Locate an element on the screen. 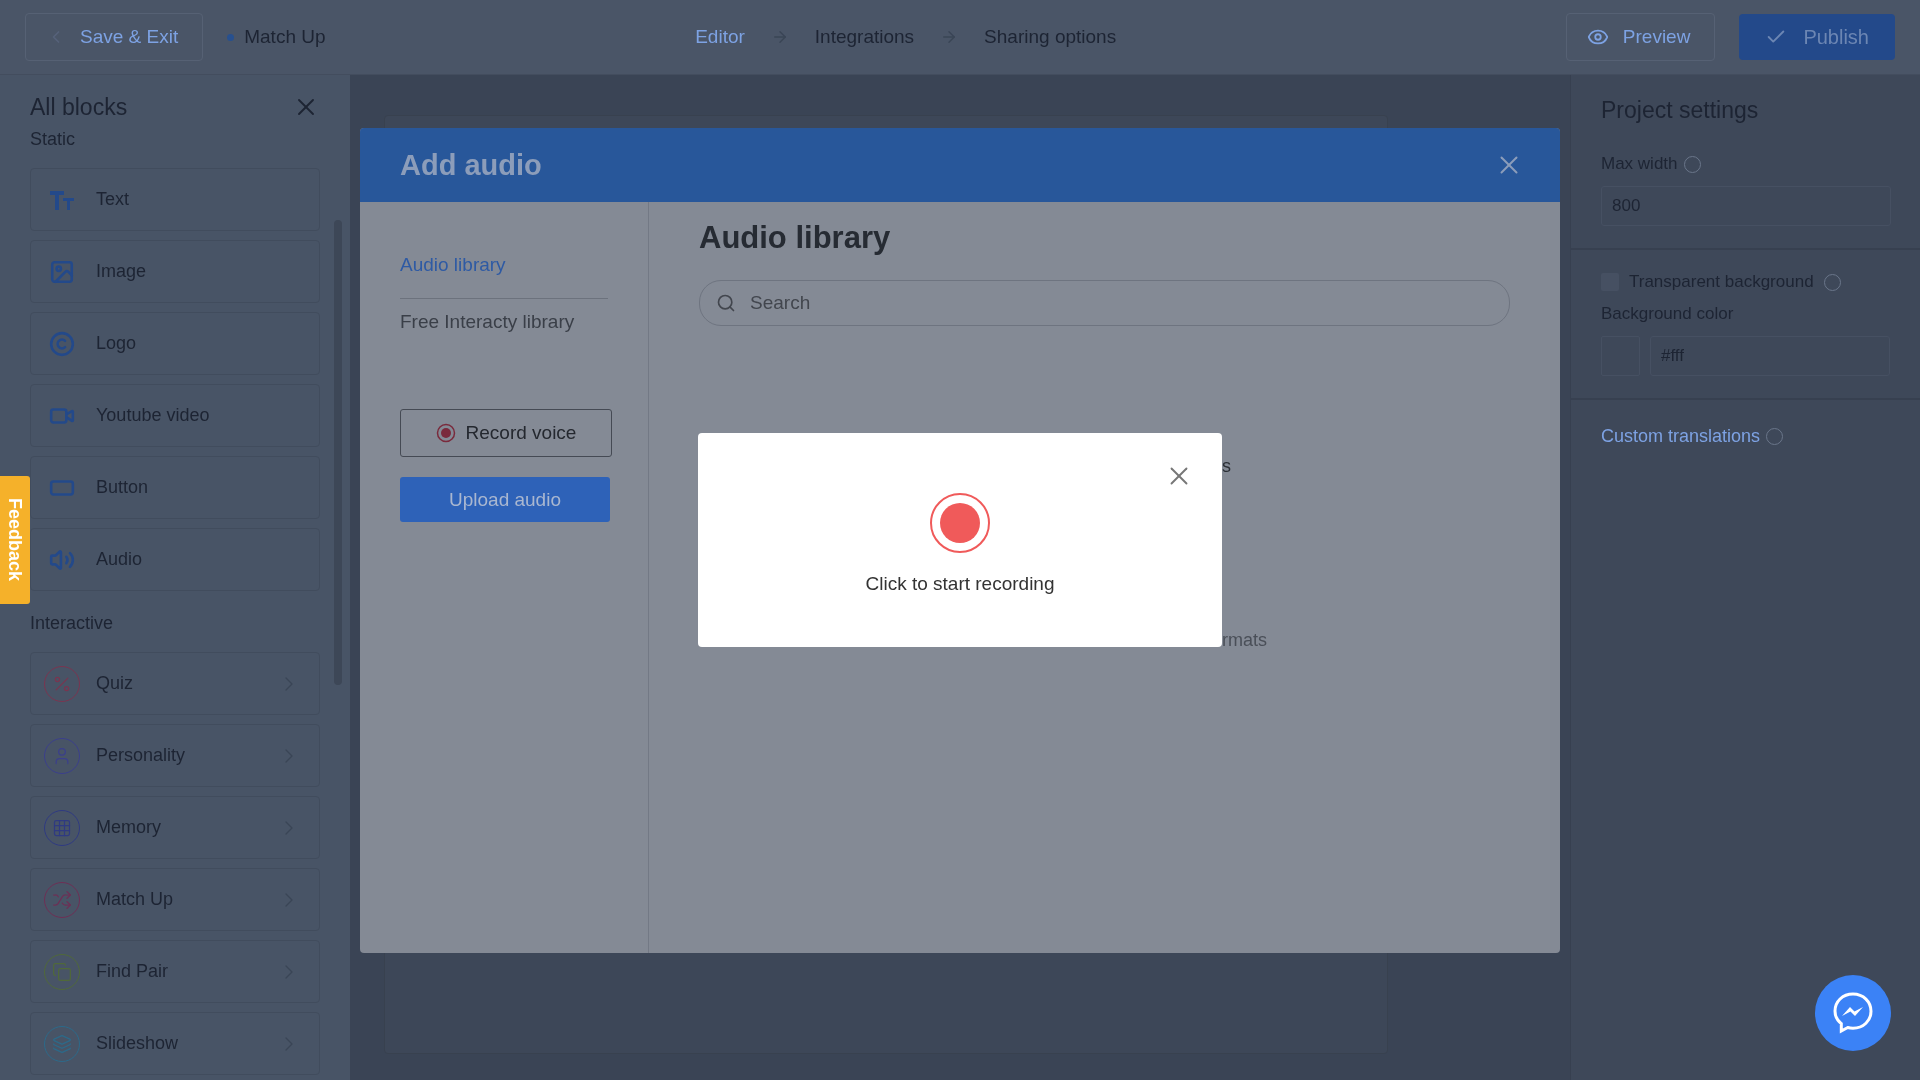 The width and height of the screenshot is (1920, 1080). record-icon is located at coordinates (445, 433).